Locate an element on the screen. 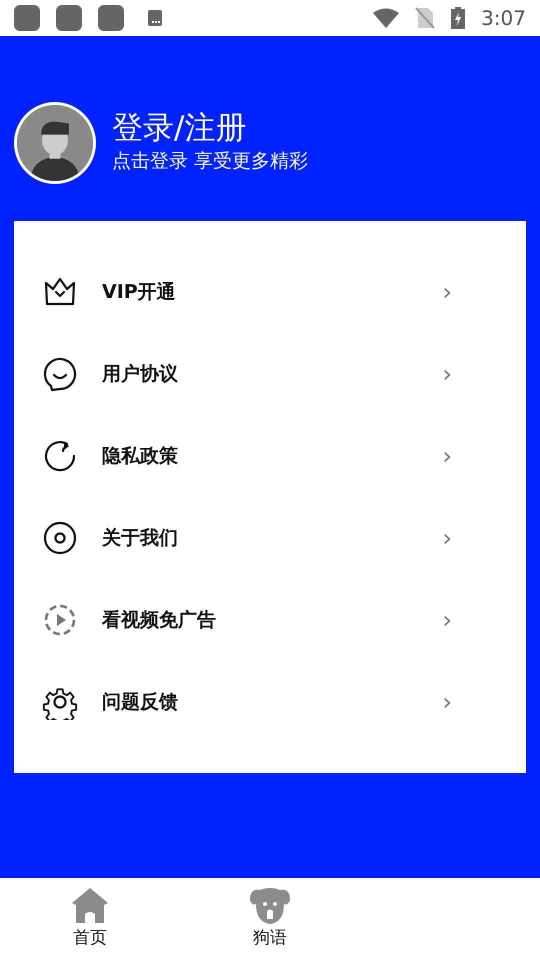 This screenshot has height=960, width=540. menu-label: 隐私政策 is located at coordinates (140, 456).